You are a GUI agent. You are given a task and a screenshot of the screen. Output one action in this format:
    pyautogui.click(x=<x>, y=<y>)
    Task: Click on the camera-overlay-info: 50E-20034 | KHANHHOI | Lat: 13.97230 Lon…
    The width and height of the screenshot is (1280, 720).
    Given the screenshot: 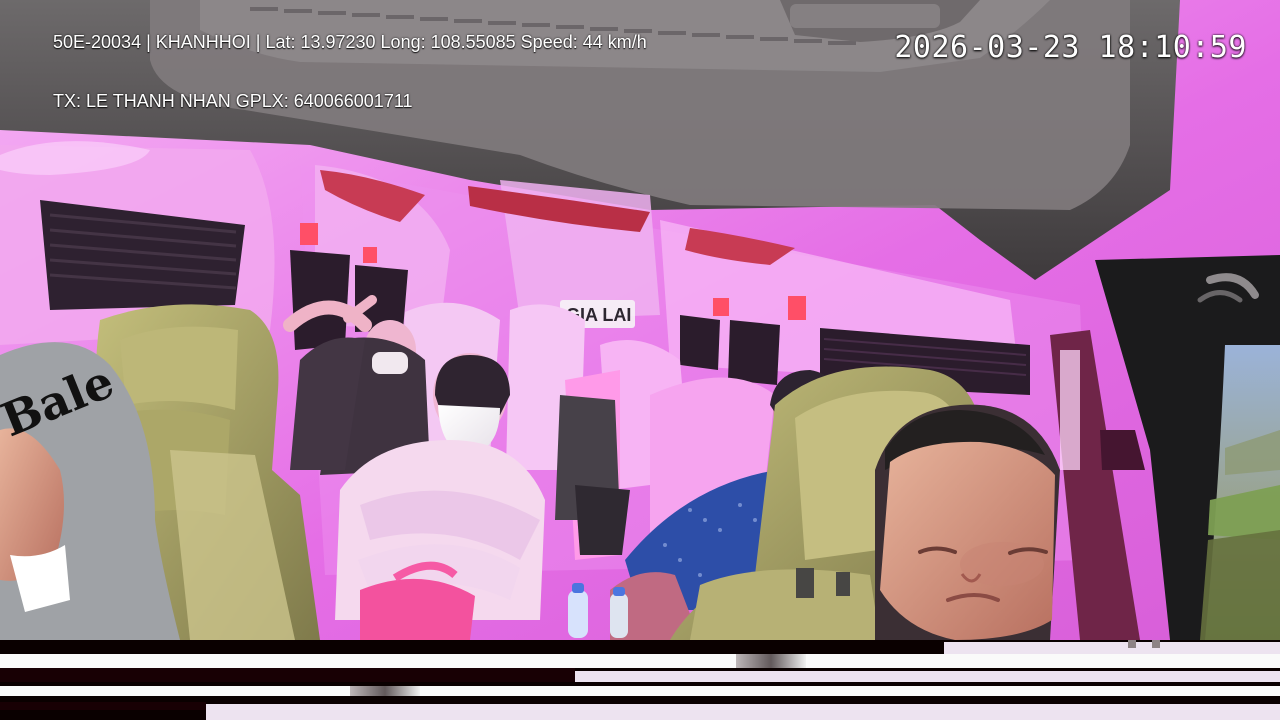 What is the action you would take?
    pyautogui.click(x=350, y=71)
    